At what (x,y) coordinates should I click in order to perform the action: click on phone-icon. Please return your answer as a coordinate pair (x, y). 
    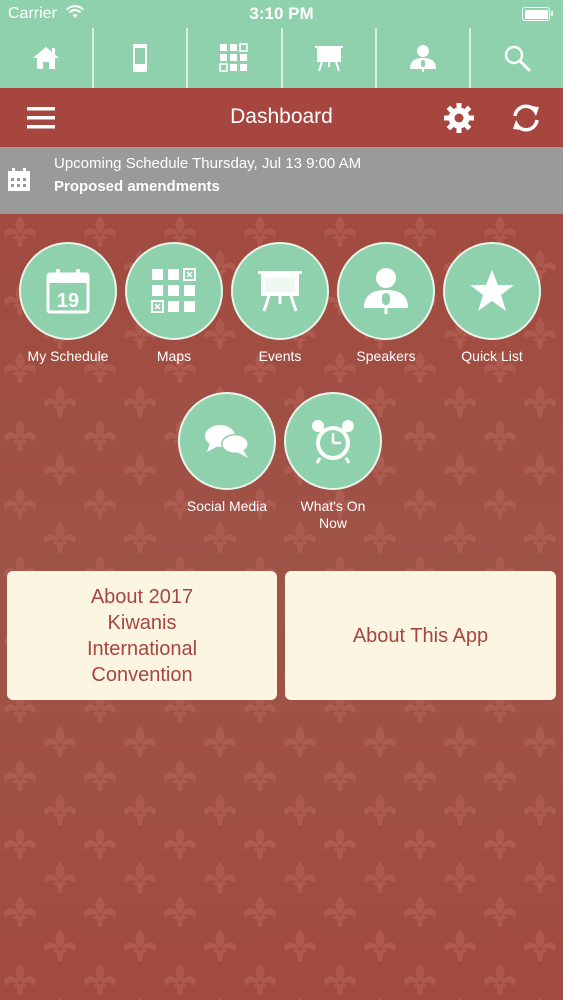
    Looking at the image, I should click on (140, 58).